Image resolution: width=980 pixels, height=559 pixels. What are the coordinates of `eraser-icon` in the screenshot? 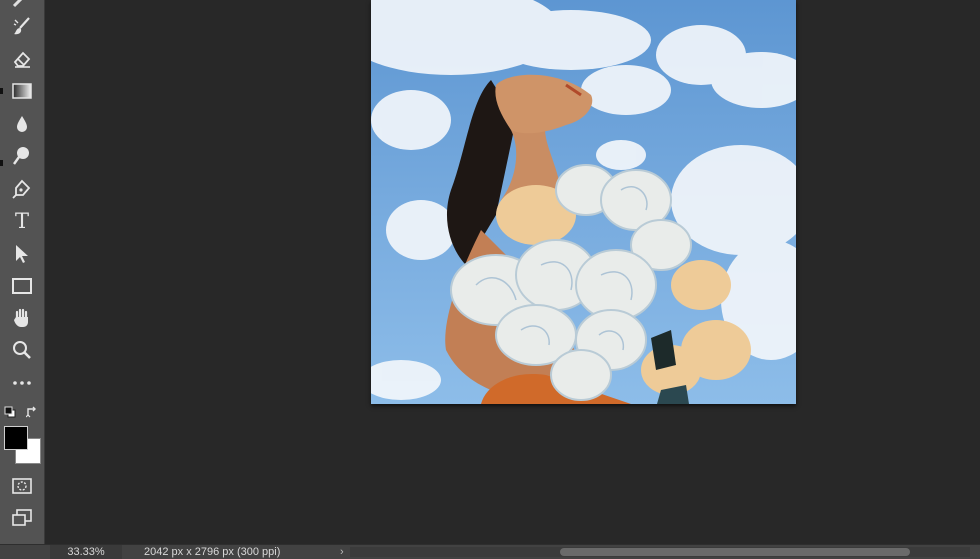 It's located at (22, 59).